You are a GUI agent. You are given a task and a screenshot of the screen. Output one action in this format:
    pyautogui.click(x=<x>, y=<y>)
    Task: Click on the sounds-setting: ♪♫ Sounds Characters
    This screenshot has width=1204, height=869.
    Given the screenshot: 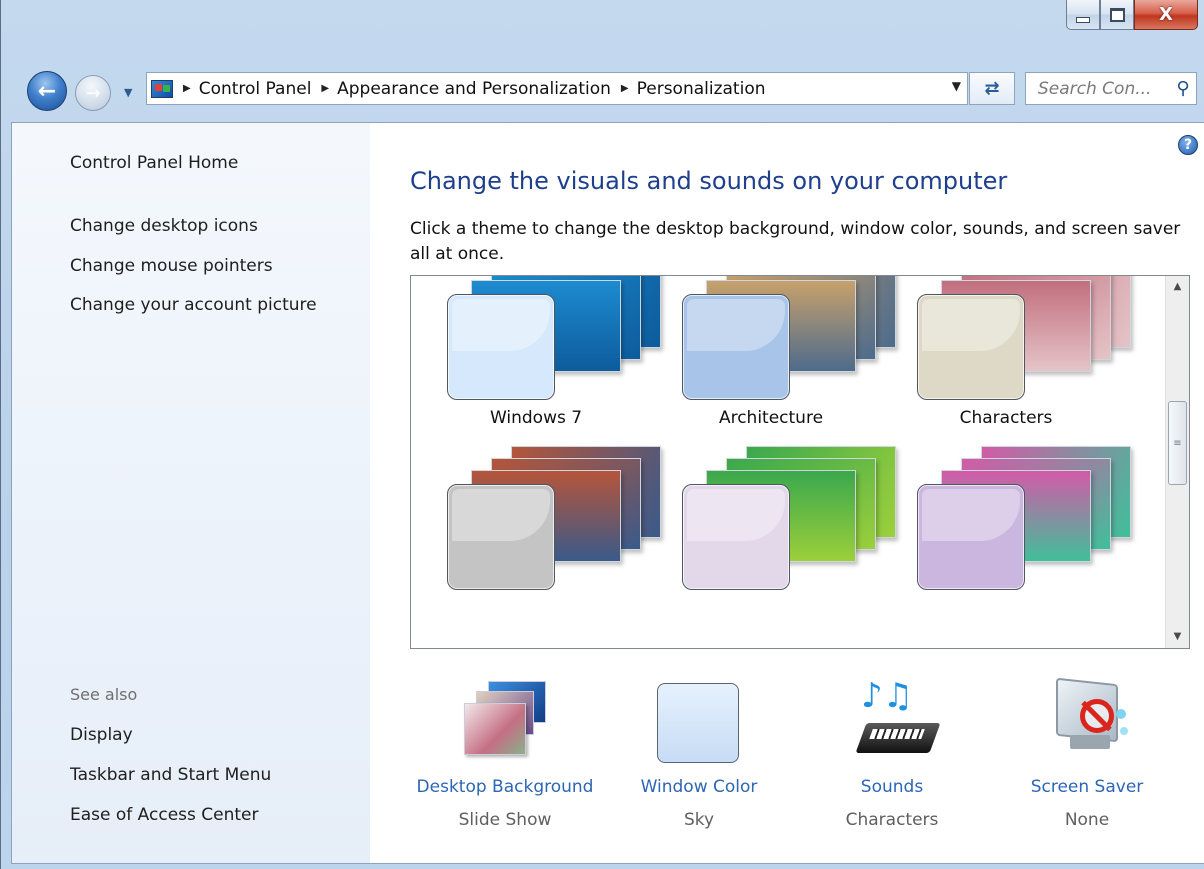 What is the action you would take?
    pyautogui.click(x=892, y=754)
    